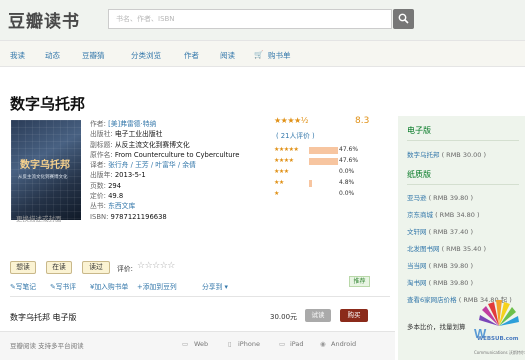 The height and width of the screenshot is (360, 525). What do you see at coordinates (44, 19) in the screenshot?
I see `douban-book-logo: 豆瓣读书` at bounding box center [44, 19].